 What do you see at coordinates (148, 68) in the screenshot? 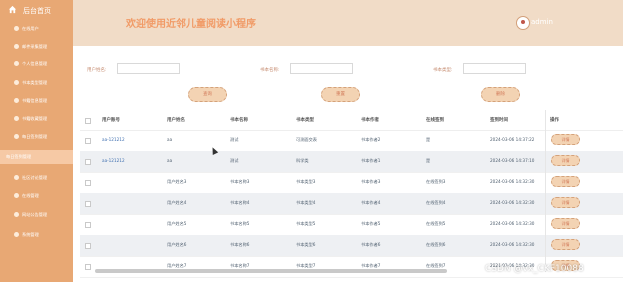
I see `search-input-user-name` at bounding box center [148, 68].